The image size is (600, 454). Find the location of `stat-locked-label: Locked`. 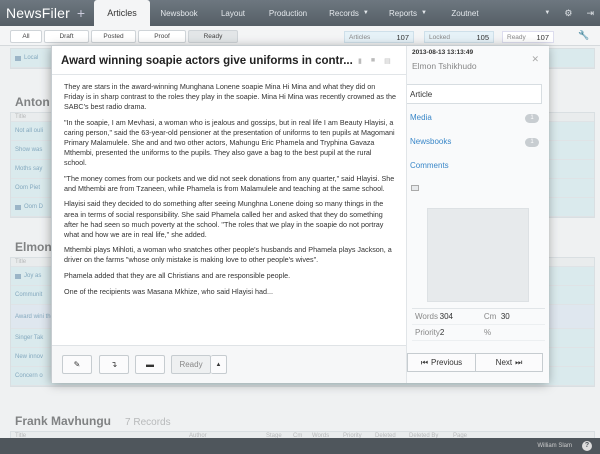

stat-locked-label: Locked is located at coordinates (439, 37).